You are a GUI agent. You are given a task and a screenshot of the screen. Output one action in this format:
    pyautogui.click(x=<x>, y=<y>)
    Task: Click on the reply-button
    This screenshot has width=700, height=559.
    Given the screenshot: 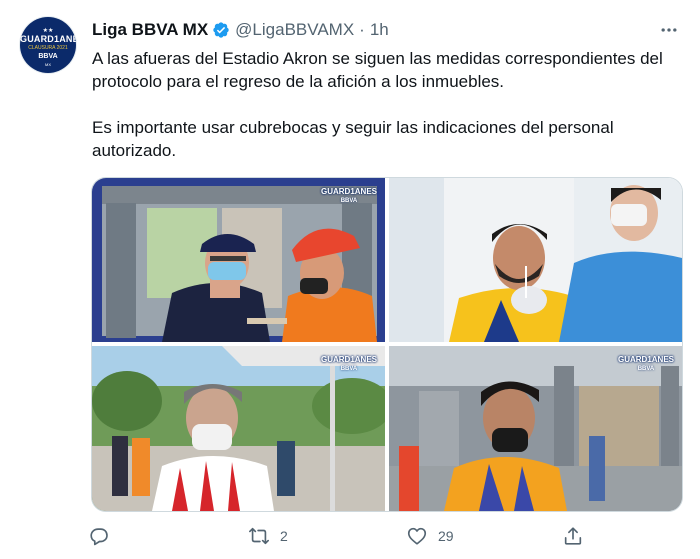 What is the action you would take?
    pyautogui.click(x=104, y=536)
    